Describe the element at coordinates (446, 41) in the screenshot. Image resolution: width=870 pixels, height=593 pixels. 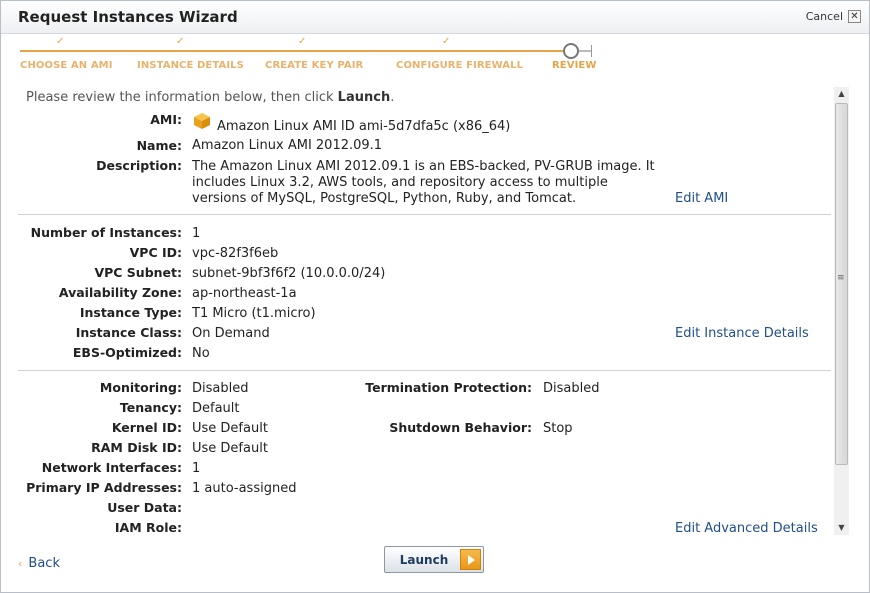
I see `step-4-check-icon: ✓` at that location.